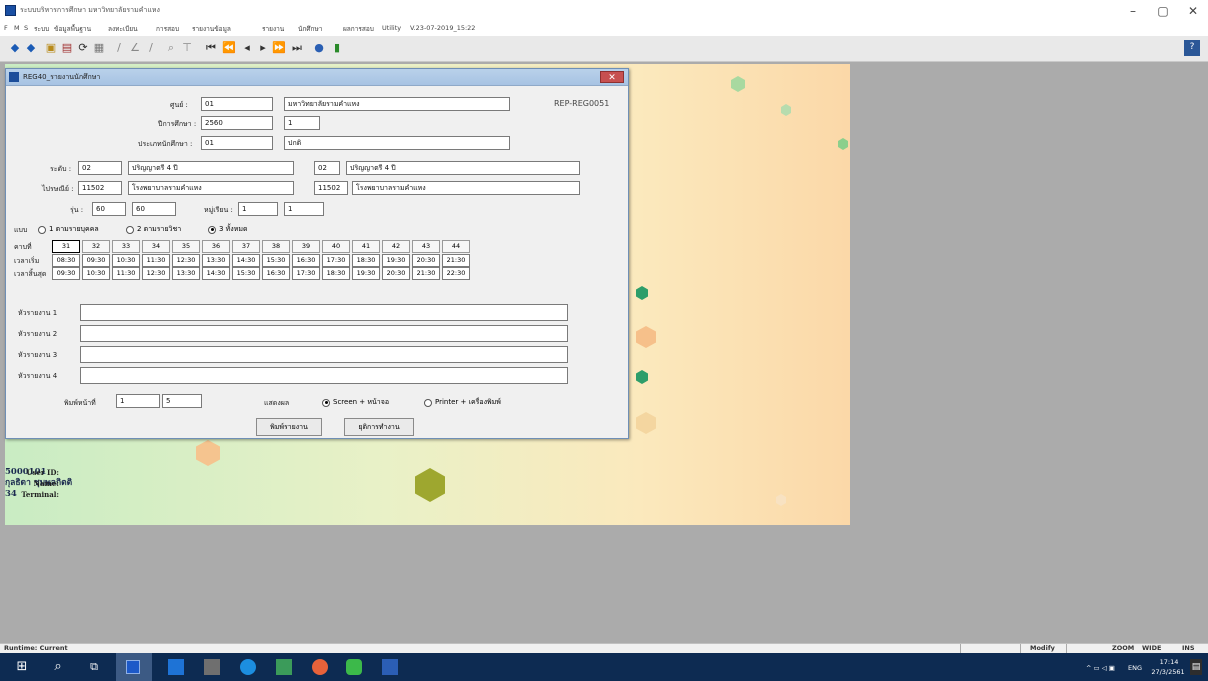 The height and width of the screenshot is (681, 1208). I want to click on campus-code-field: 01, so click(237, 104).